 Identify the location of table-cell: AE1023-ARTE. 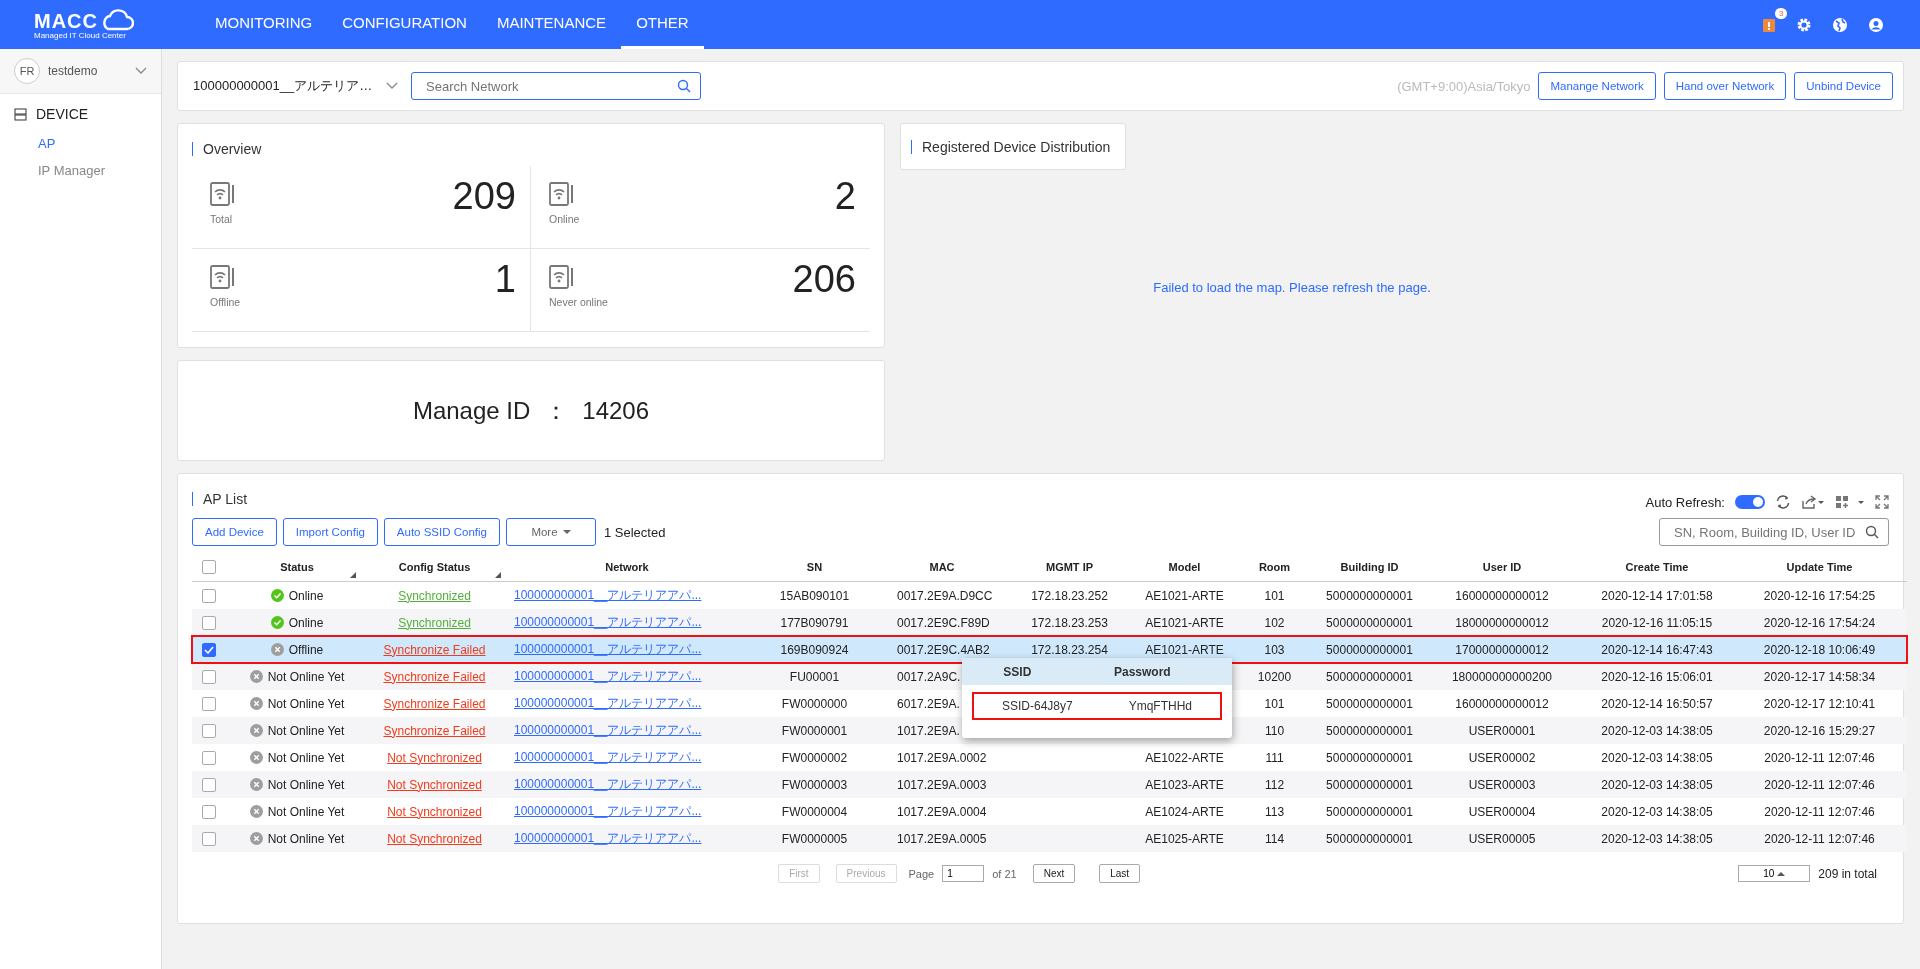
(1184, 784).